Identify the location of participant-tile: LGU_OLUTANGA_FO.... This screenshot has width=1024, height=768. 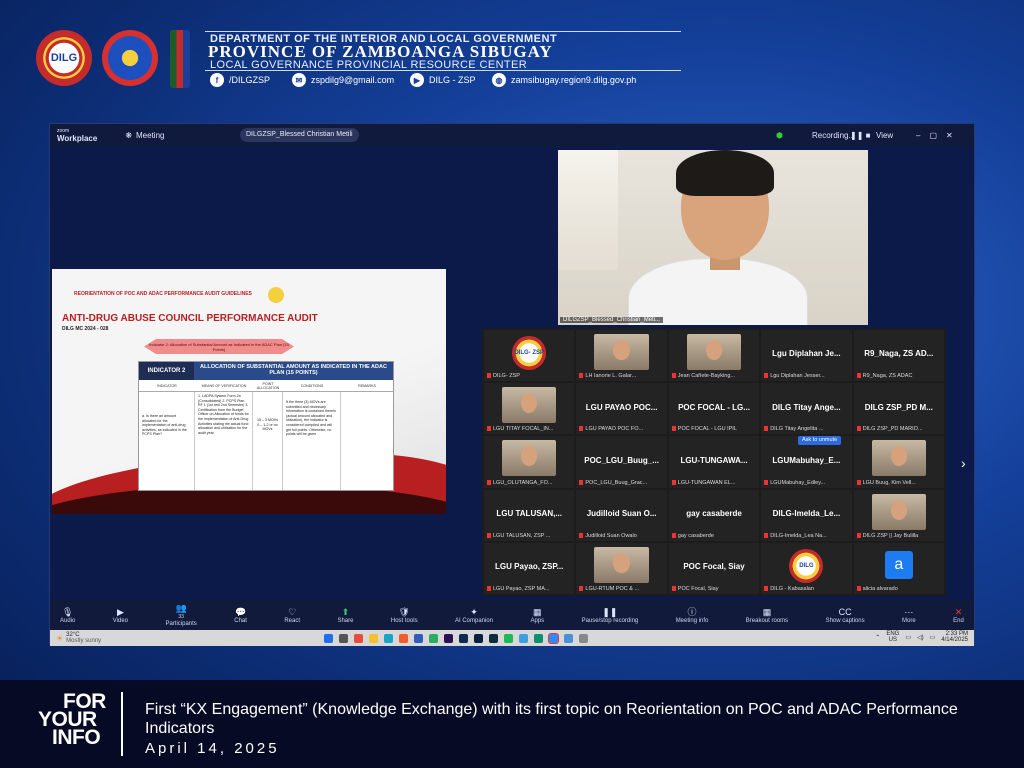
(529, 462).